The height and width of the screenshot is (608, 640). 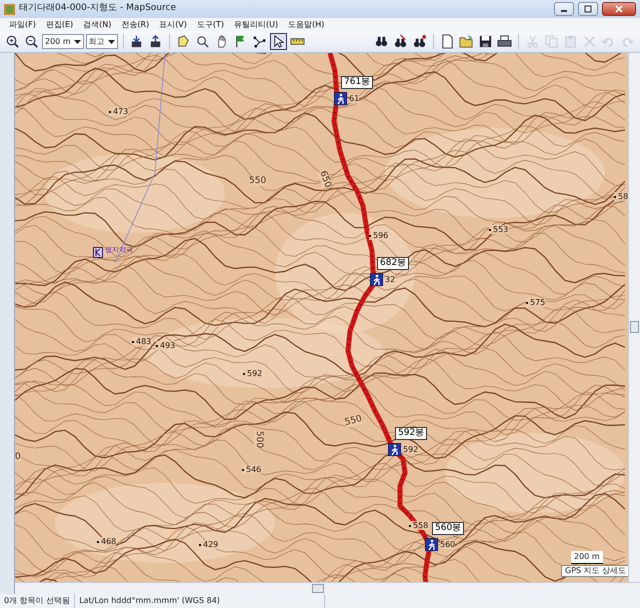 I want to click on spot-height-label: 592, so click(x=252, y=373).